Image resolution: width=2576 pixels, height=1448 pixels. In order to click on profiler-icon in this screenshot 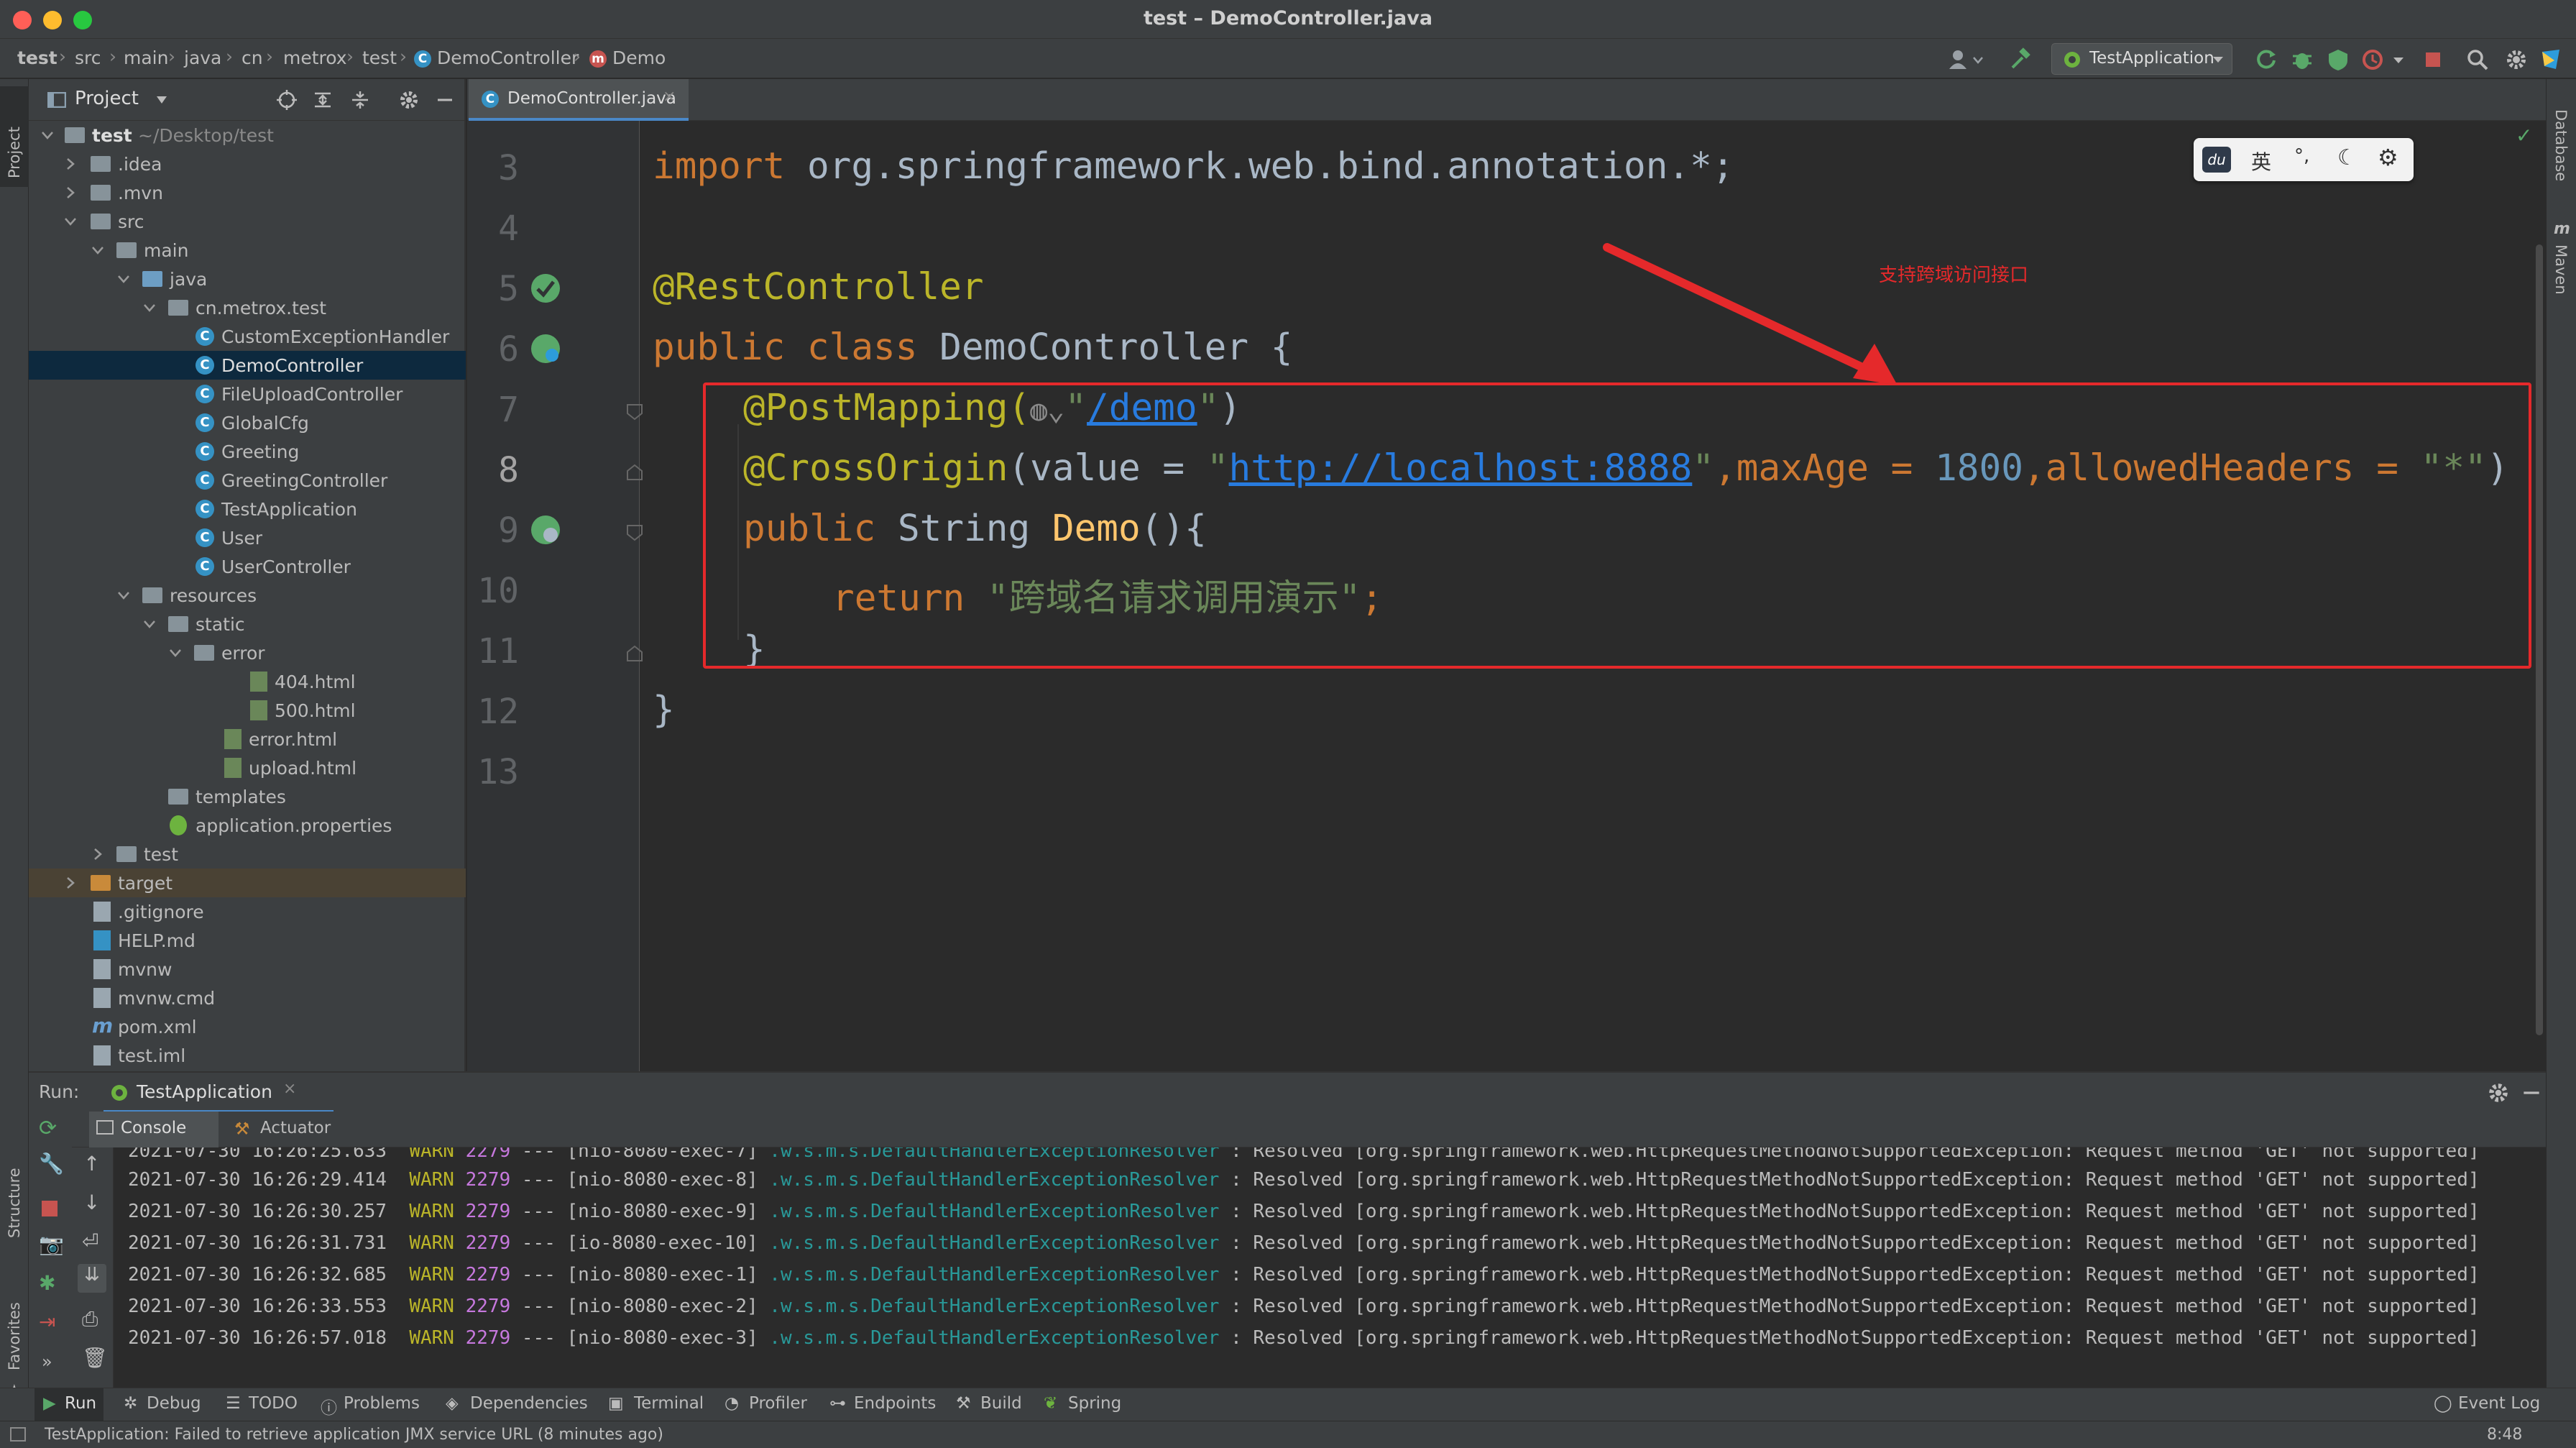, I will do `click(2372, 59)`.